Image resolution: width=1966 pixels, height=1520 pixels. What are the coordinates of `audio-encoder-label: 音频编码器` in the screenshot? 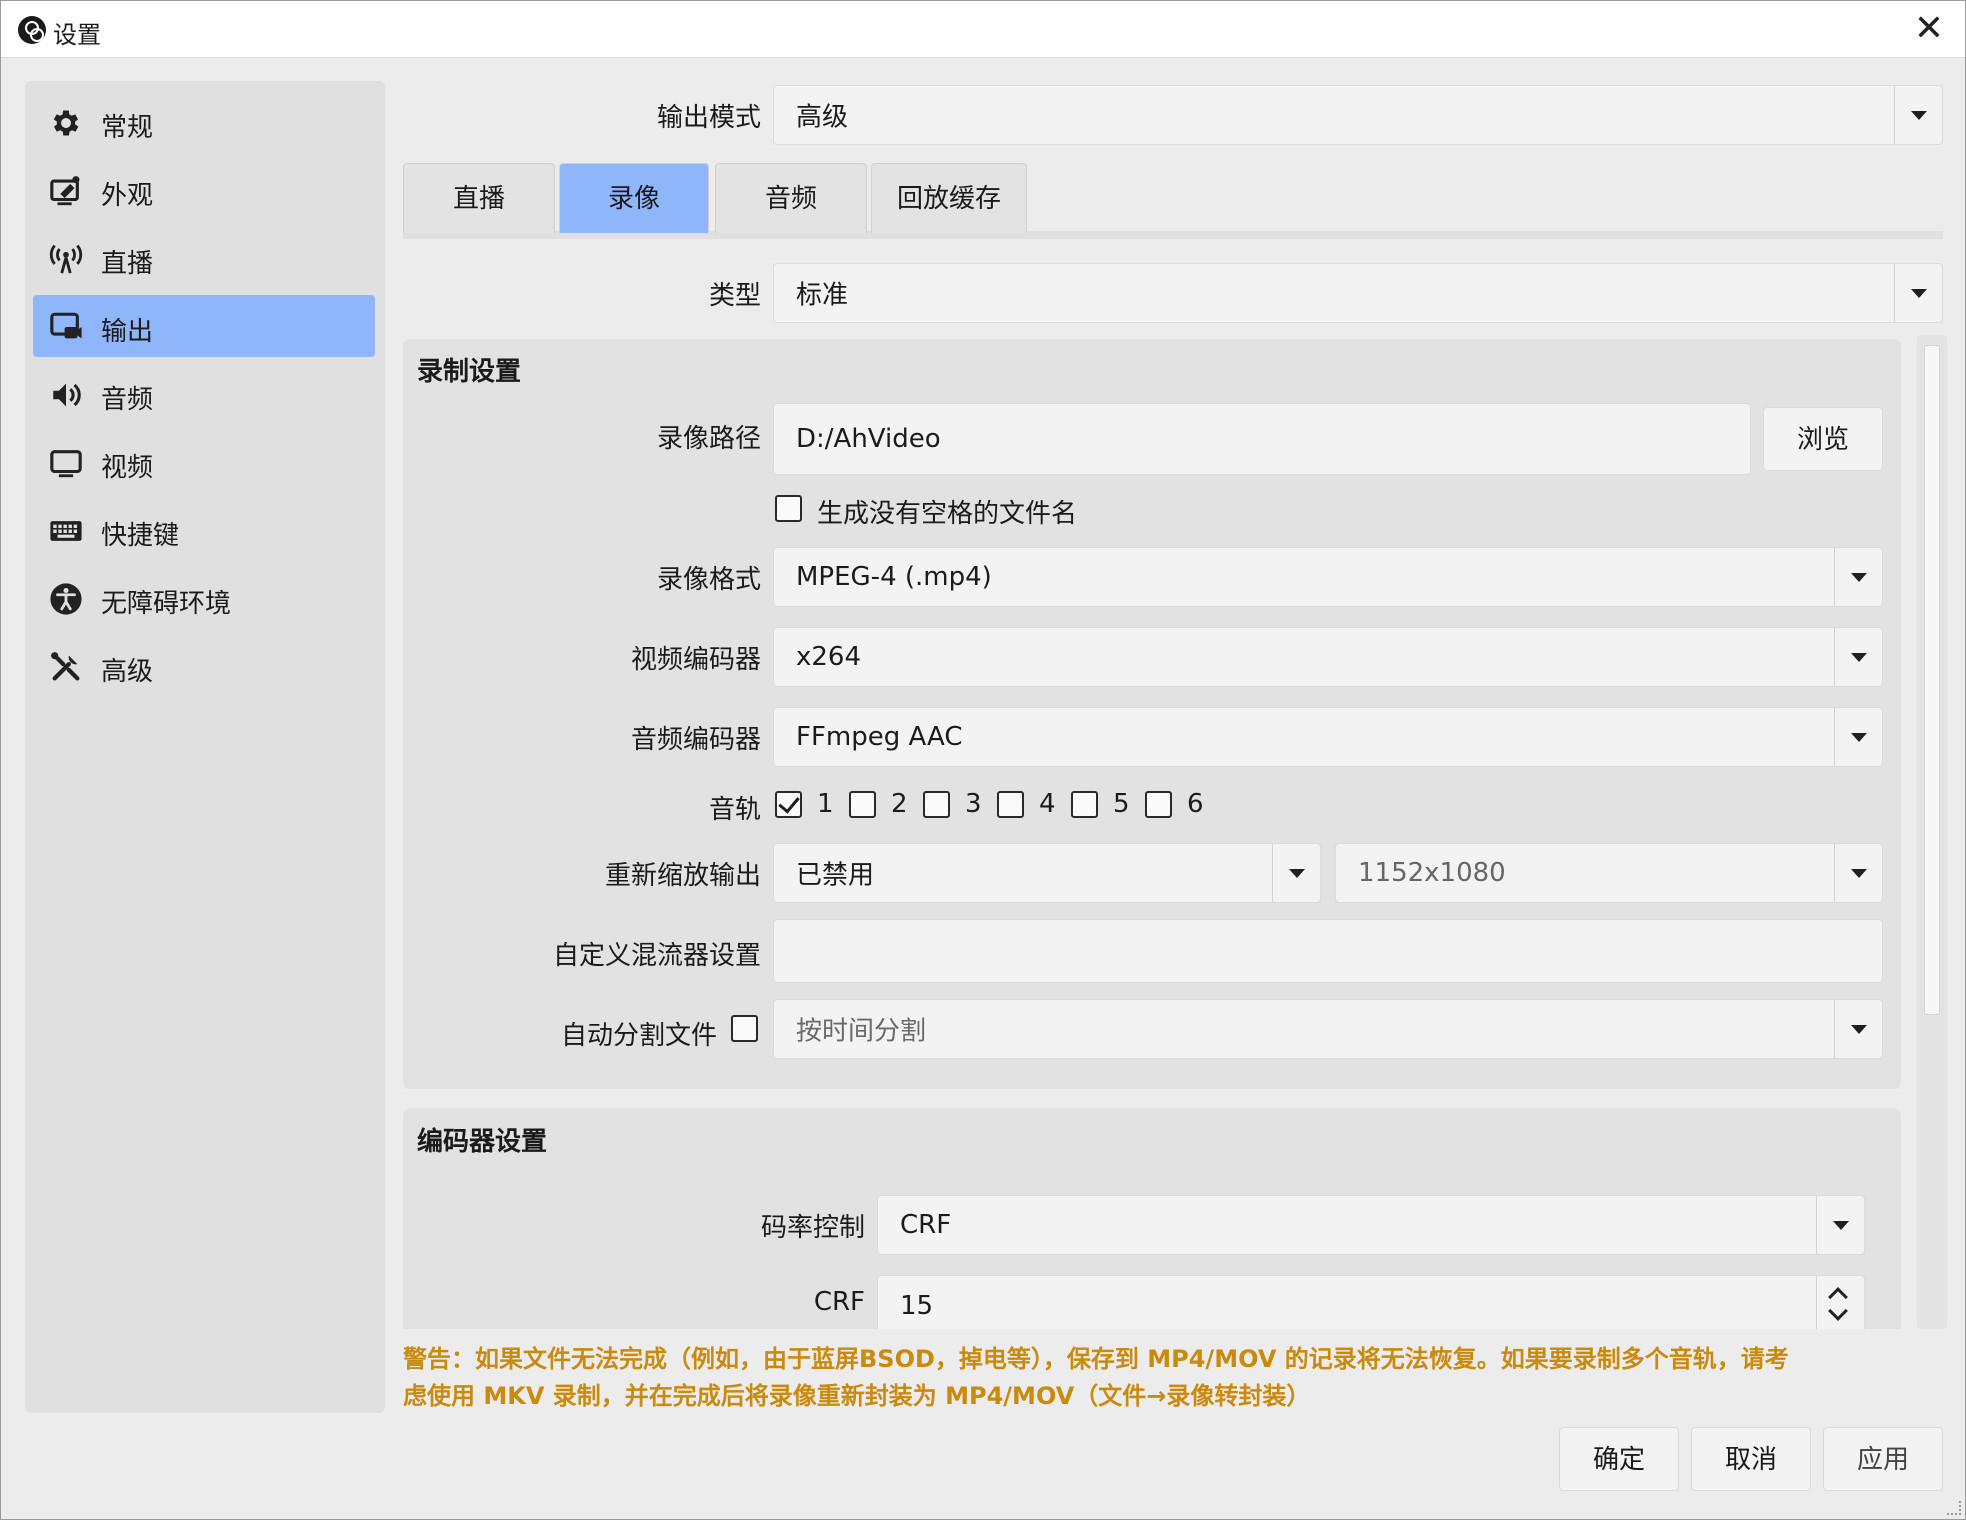 It's located at (695, 740).